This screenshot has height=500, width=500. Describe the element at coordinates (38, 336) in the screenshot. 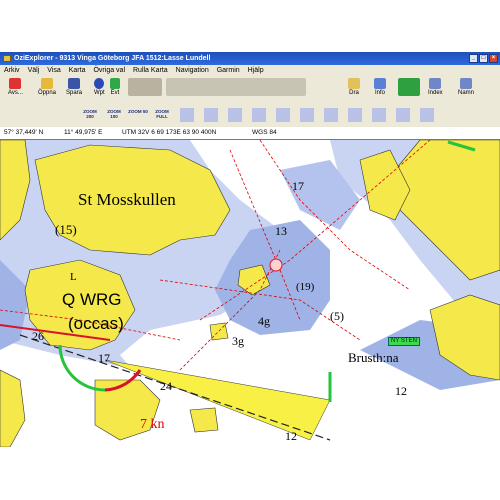

I see `depth-26: 26` at that location.